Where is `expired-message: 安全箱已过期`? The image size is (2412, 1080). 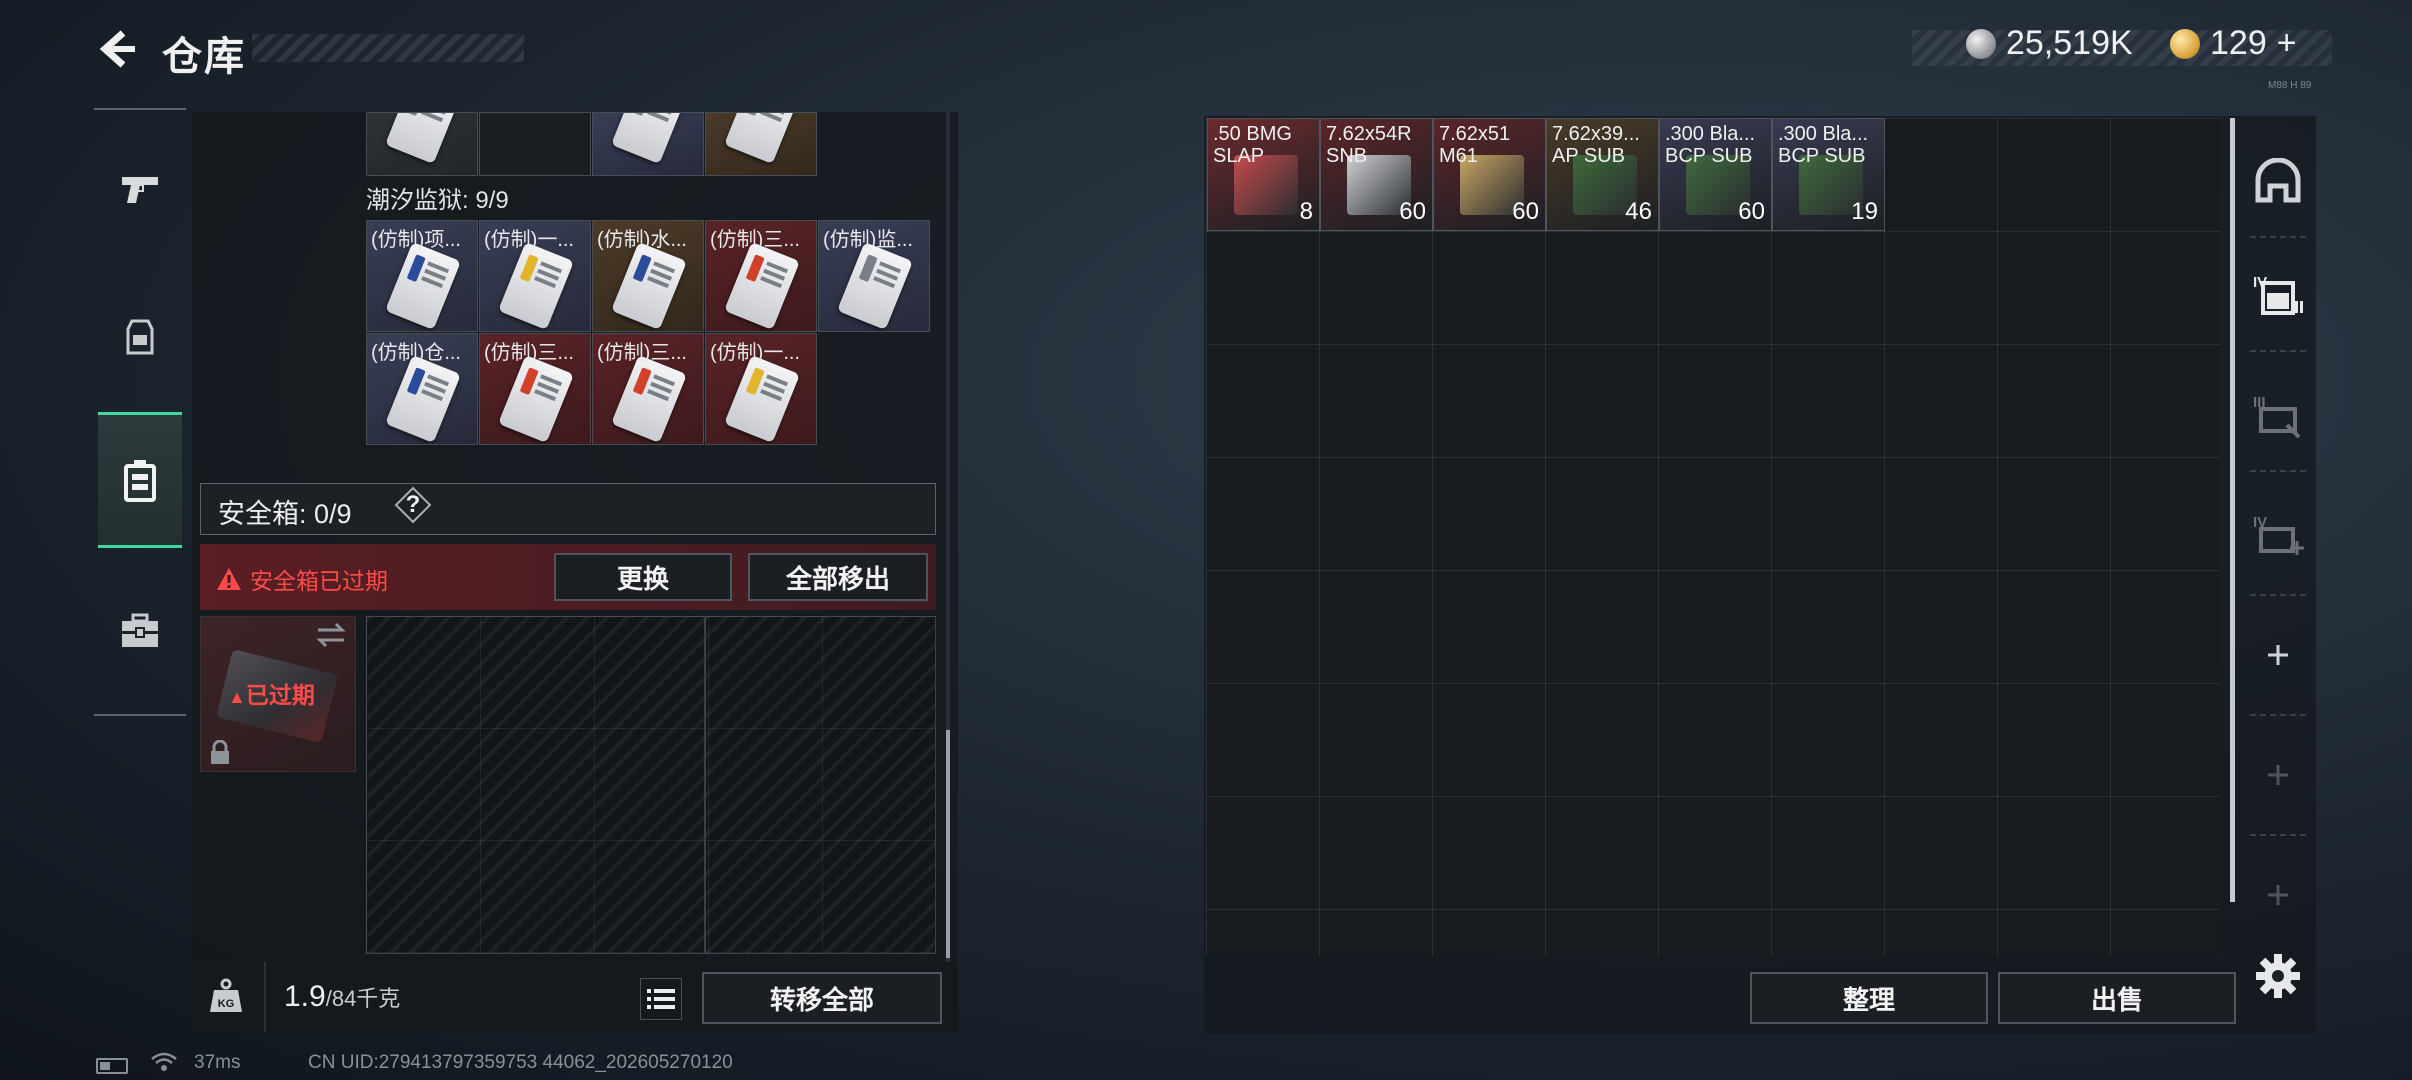 expired-message: 安全箱已过期 is located at coordinates (302, 579).